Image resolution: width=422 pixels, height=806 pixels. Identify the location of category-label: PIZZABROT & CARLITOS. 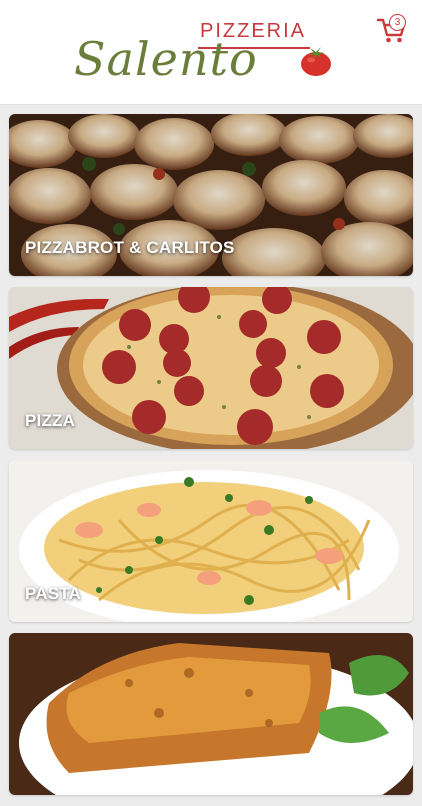
(130, 247).